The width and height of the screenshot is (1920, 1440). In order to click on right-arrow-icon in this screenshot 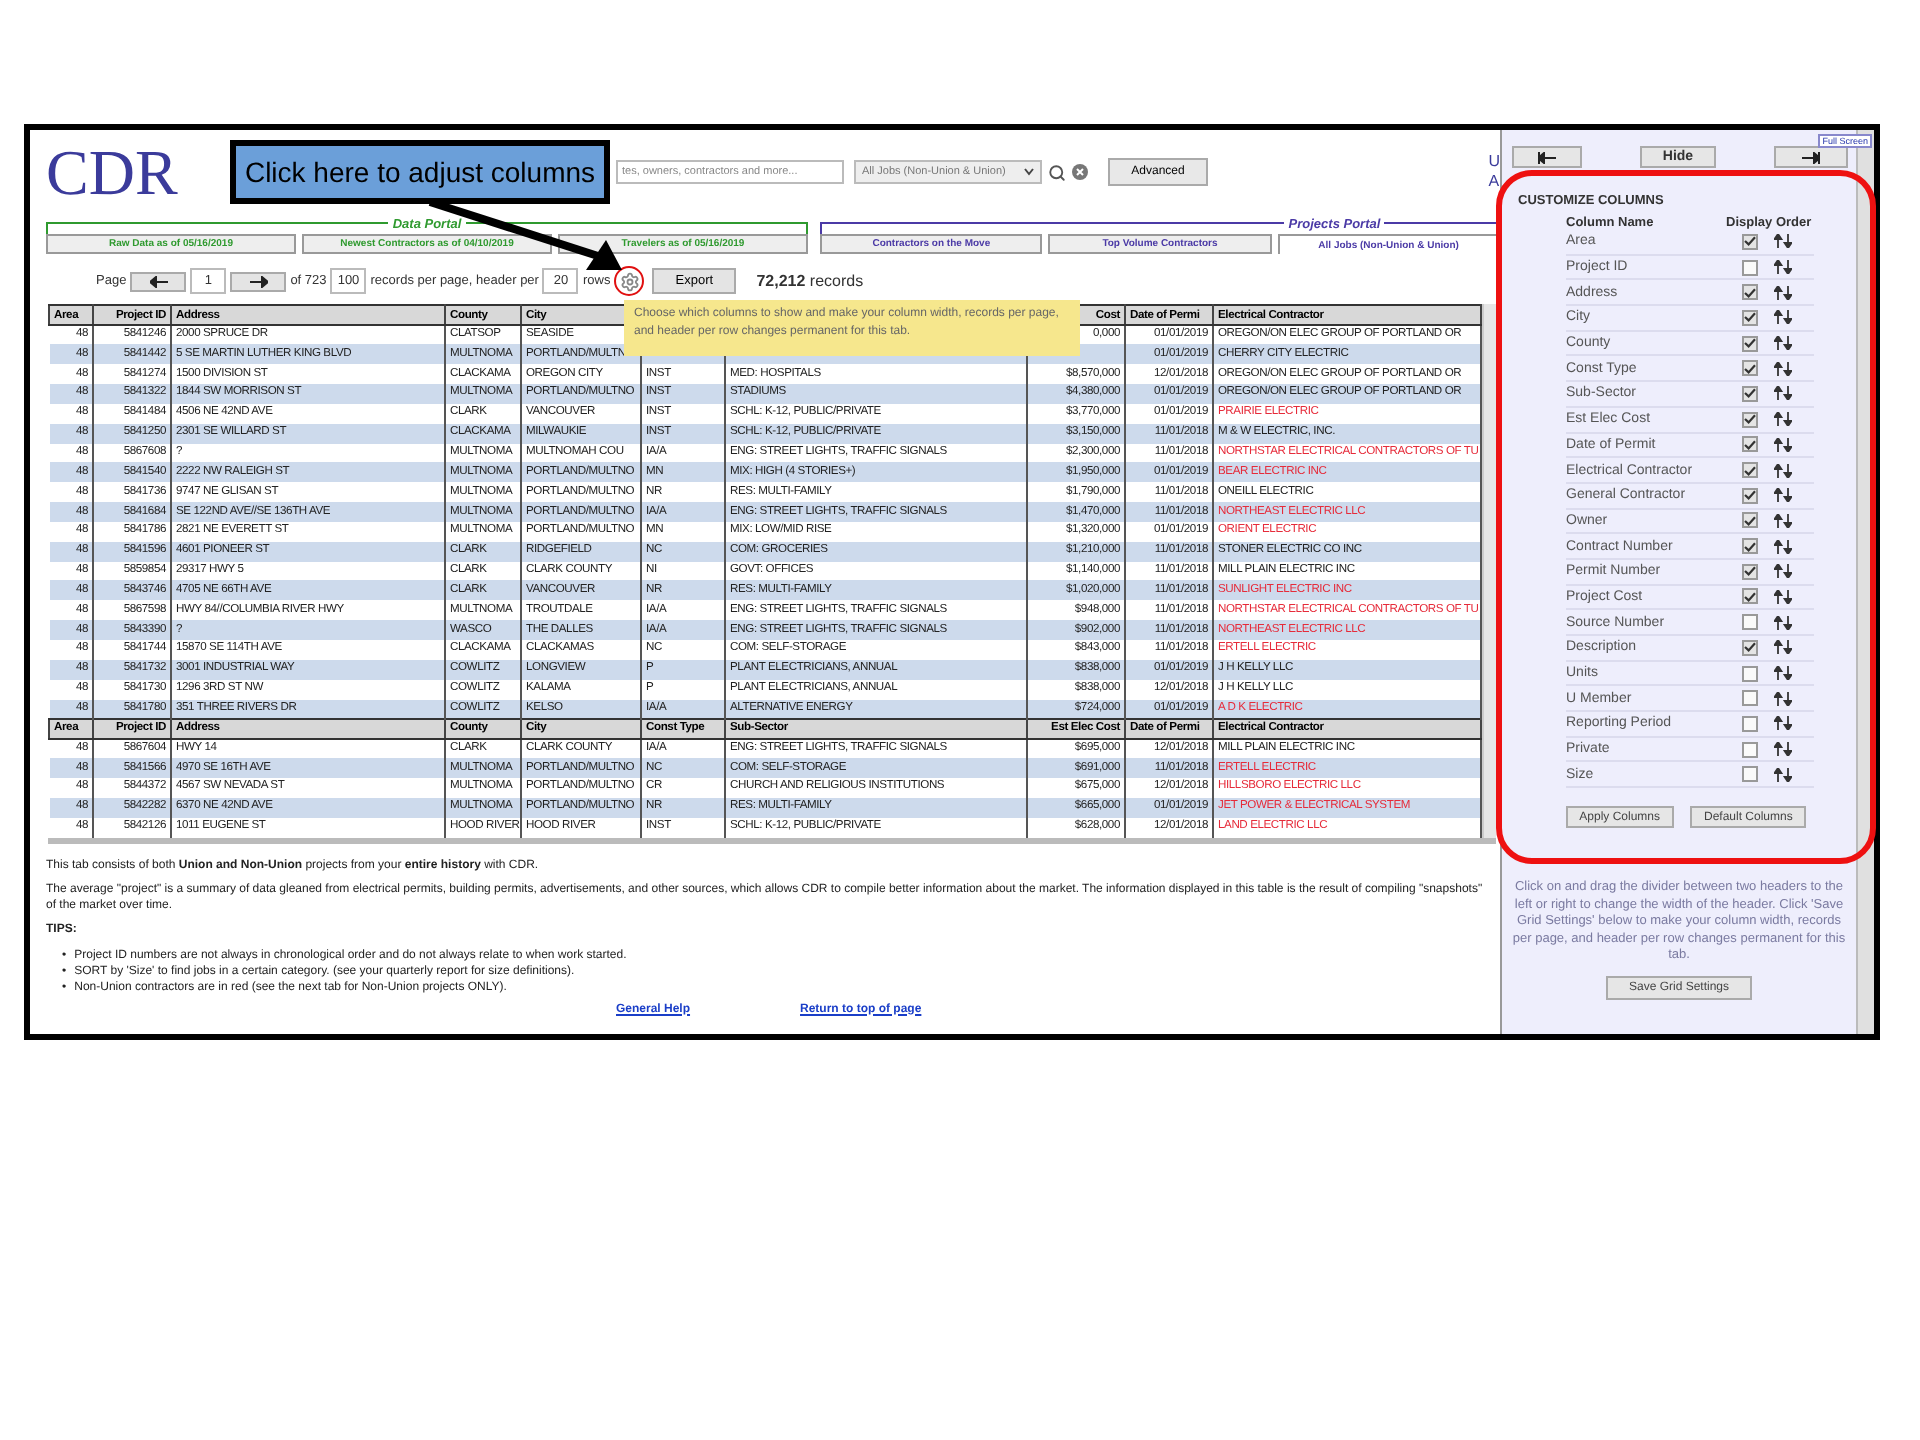, I will do `click(258, 281)`.